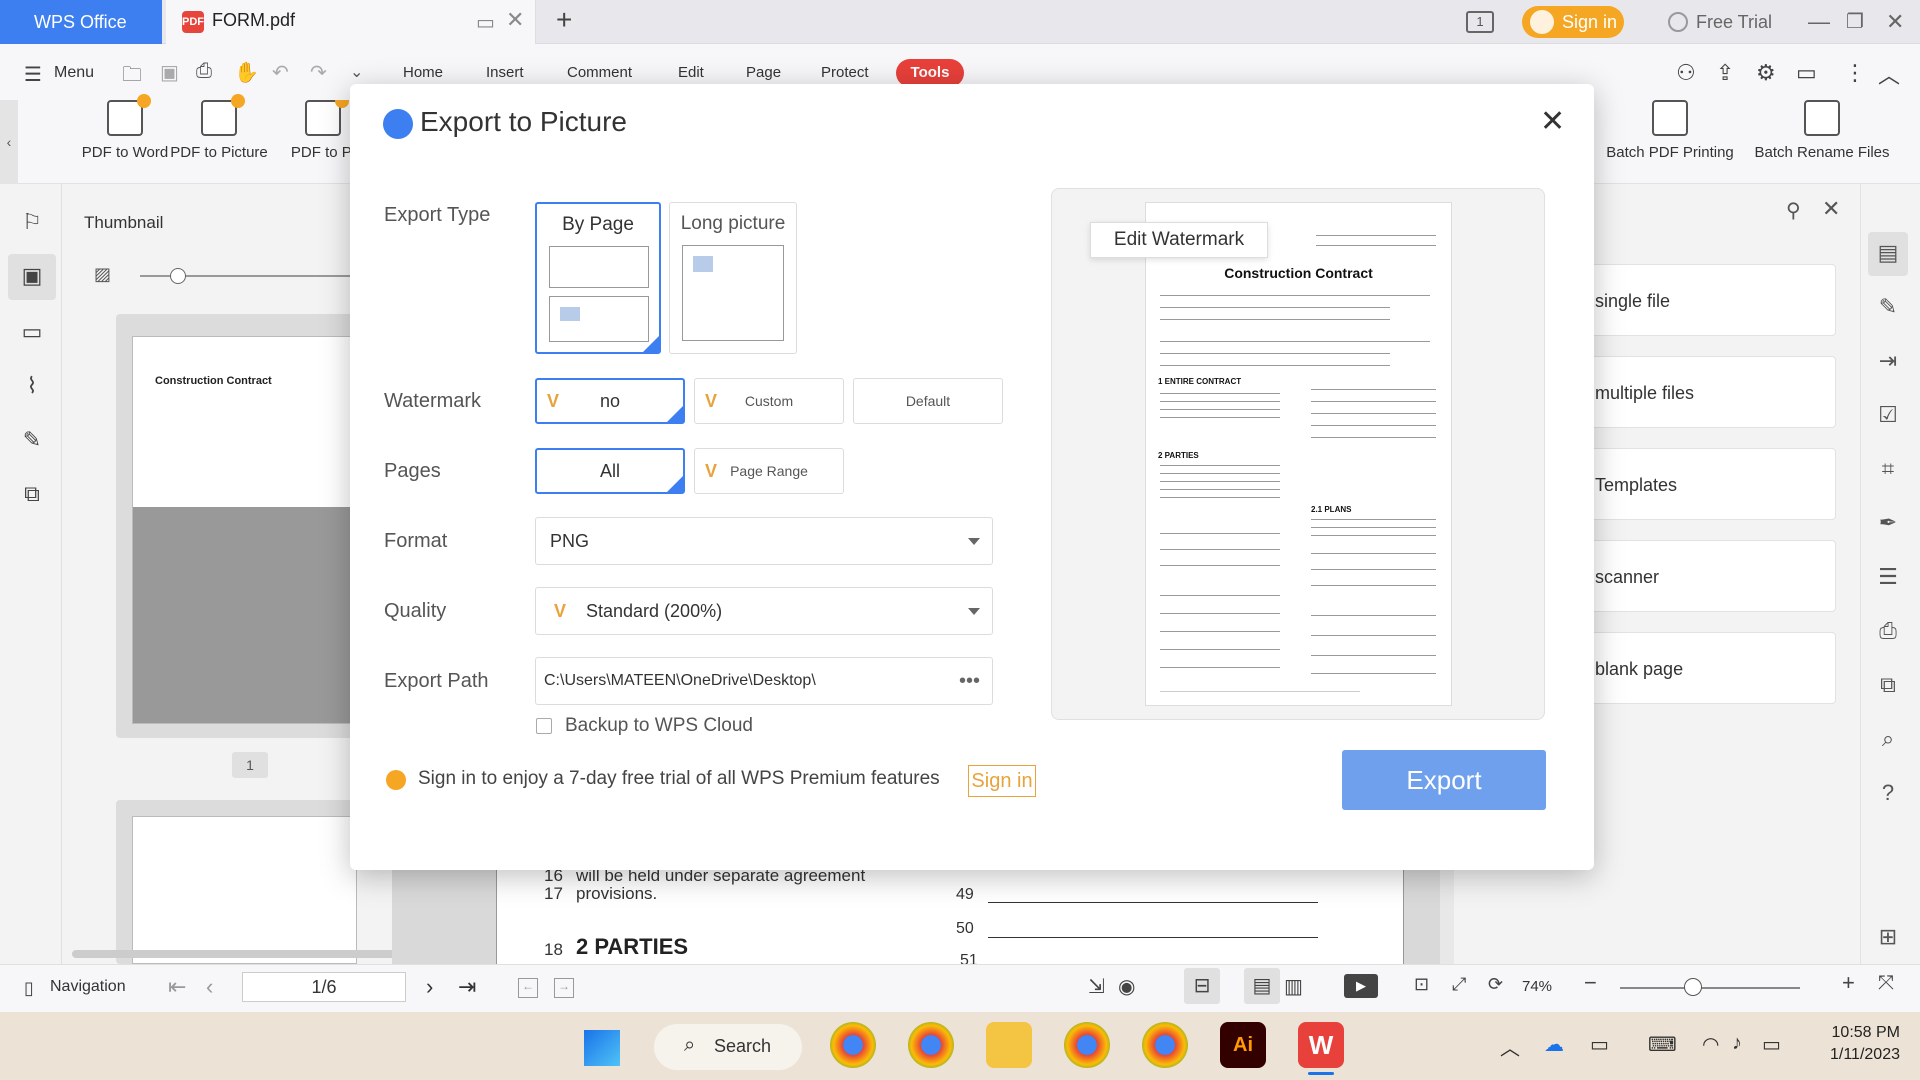  Describe the element at coordinates (1806, 73) in the screenshot. I see `comment-icon: ▭` at that location.